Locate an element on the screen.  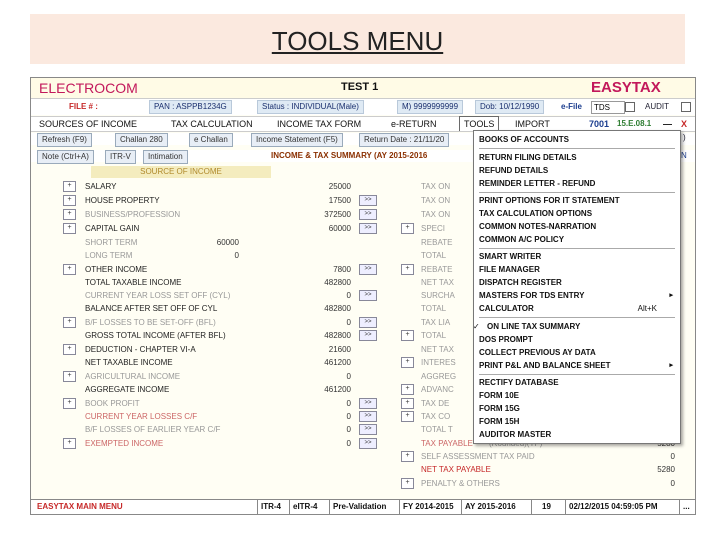
menu-masters-for-tds: MASTERS FOR TDS ENTRY ▸ is located at coordinates (577, 295).